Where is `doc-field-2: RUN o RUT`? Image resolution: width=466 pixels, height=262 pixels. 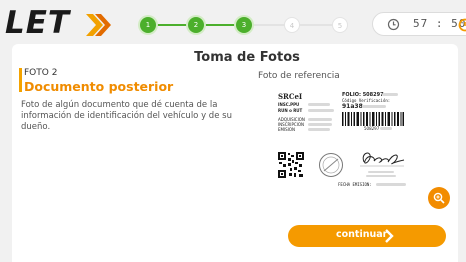
doc-field-2: RUN o RUT is located at coordinates (290, 110).